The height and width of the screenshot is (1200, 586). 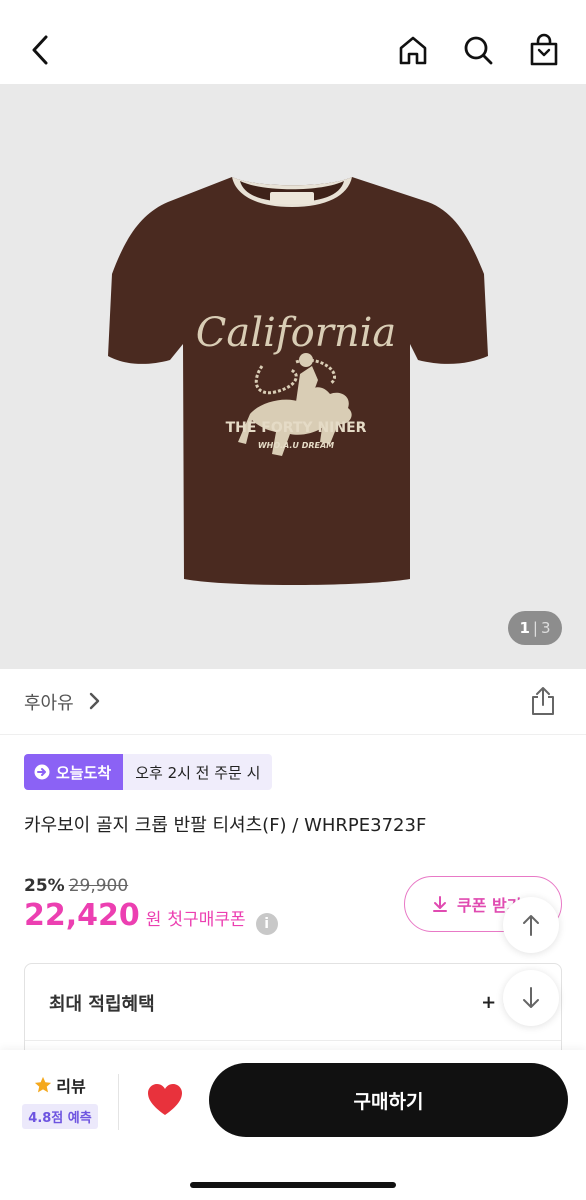 I want to click on home-icon, so click(x=413, y=50).